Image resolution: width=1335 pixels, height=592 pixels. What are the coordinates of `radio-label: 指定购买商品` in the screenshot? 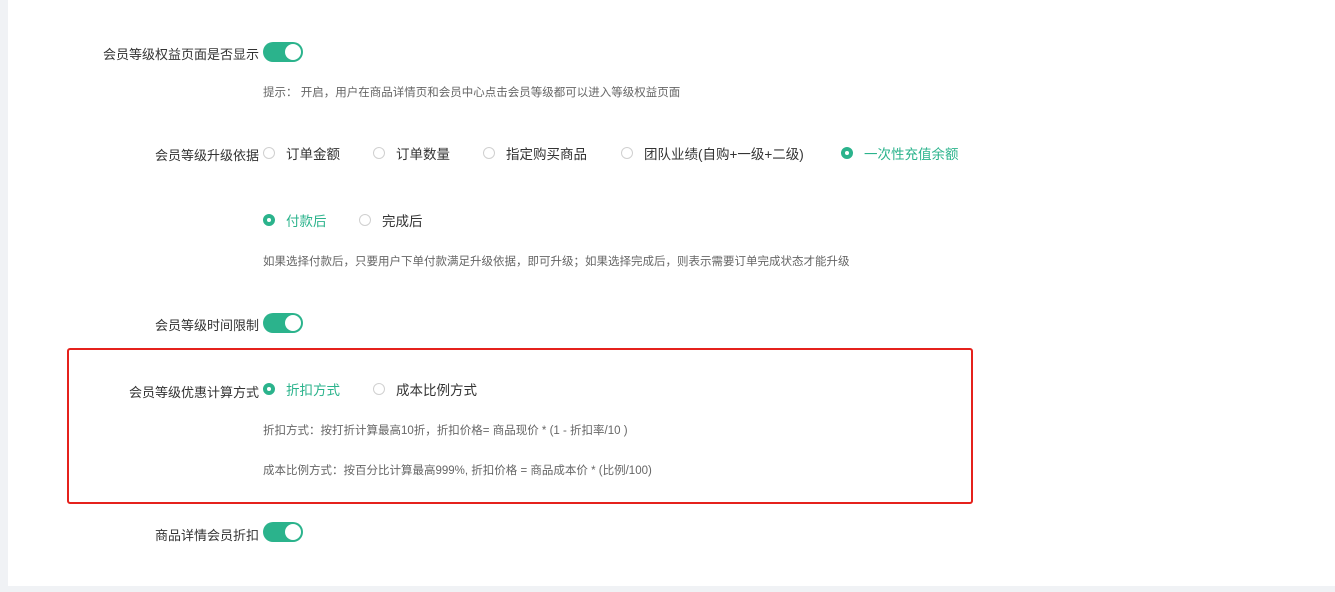 It's located at (546, 154).